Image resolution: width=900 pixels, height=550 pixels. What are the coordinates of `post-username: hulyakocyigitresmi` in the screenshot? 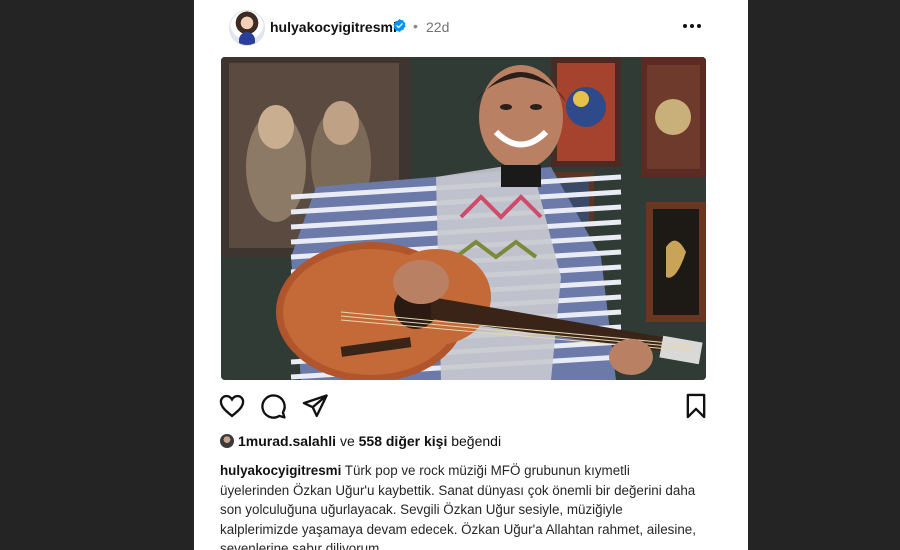 It's located at (333, 27).